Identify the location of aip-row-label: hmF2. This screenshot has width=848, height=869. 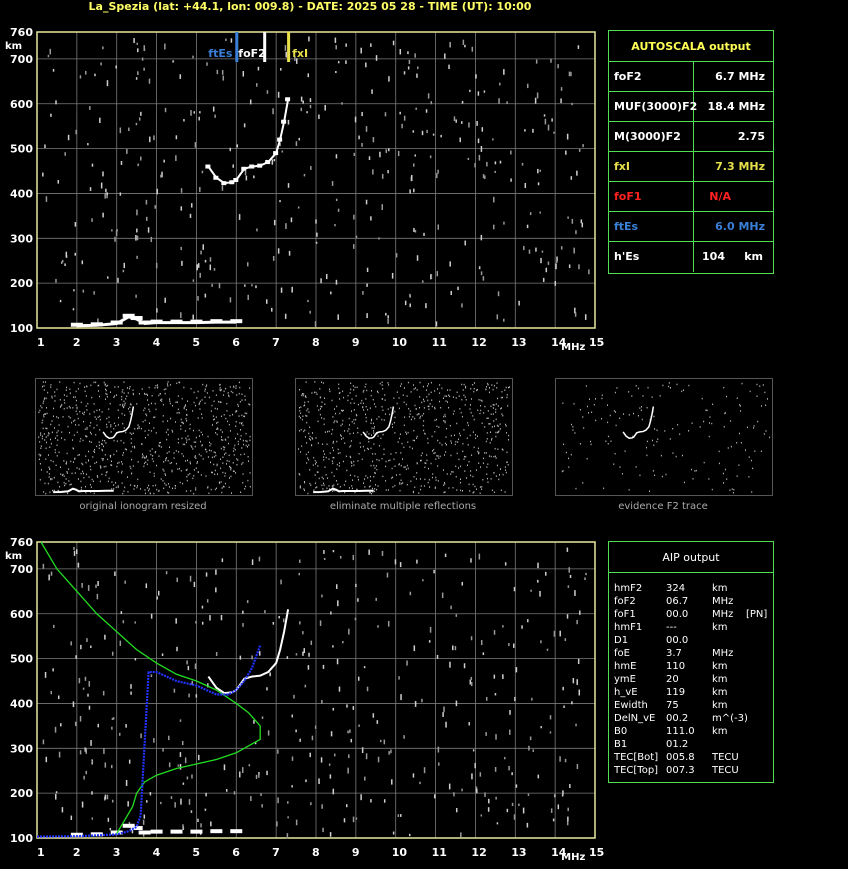
(628, 588).